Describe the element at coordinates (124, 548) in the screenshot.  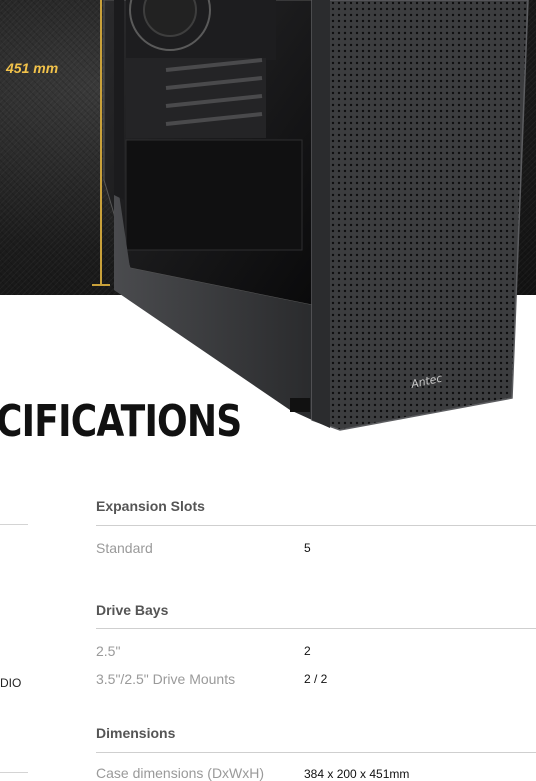
I see `spec-label: Standard` at that location.